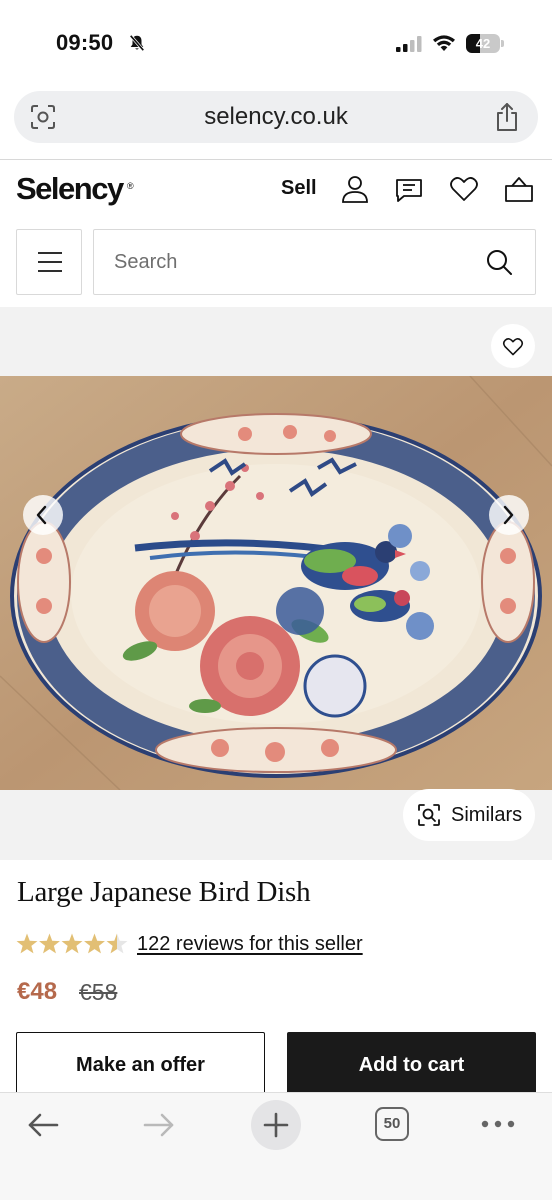 This screenshot has height=1200, width=552. What do you see at coordinates (276, 43) in the screenshot?
I see `status-bar: 09:50 42` at bounding box center [276, 43].